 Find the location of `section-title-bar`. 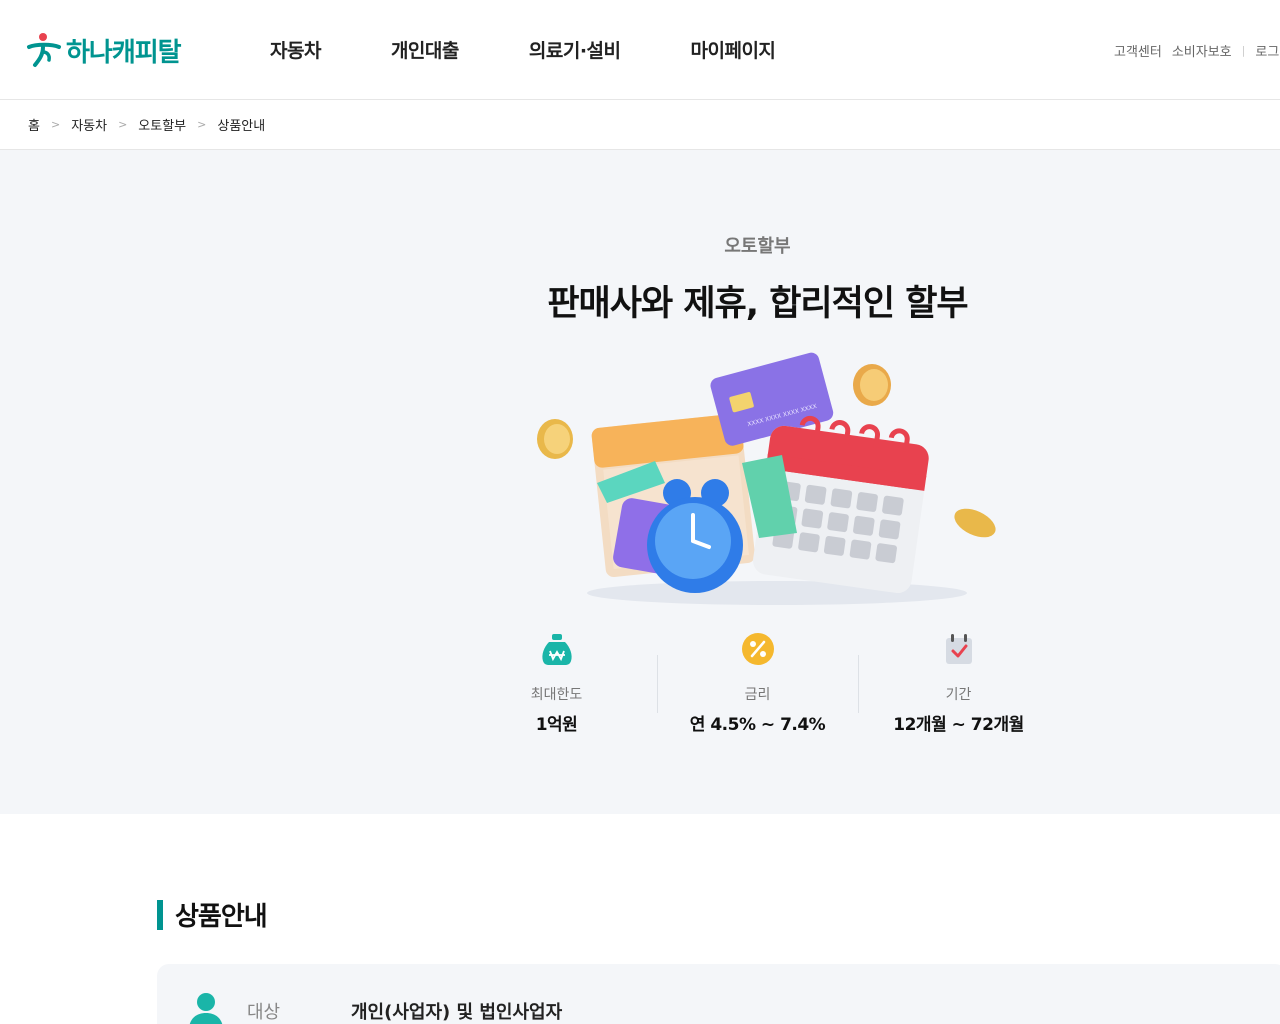

section-title-bar is located at coordinates (160, 914).